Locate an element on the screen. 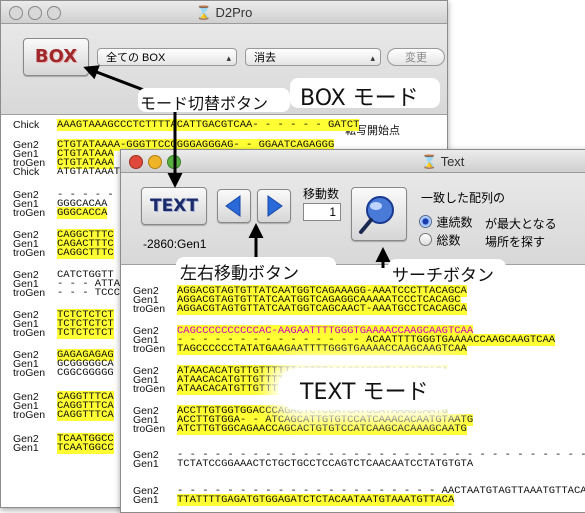 The height and width of the screenshot is (513, 585). box-mode-label: BOX is located at coordinates (56, 56).